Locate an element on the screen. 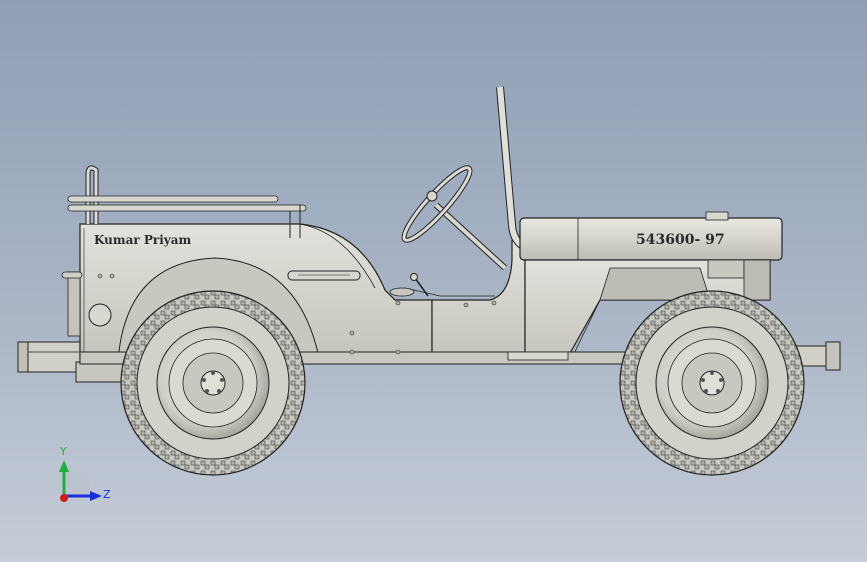 The width and height of the screenshot is (867, 562). y-axis-label: Y is located at coordinates (63, 451).